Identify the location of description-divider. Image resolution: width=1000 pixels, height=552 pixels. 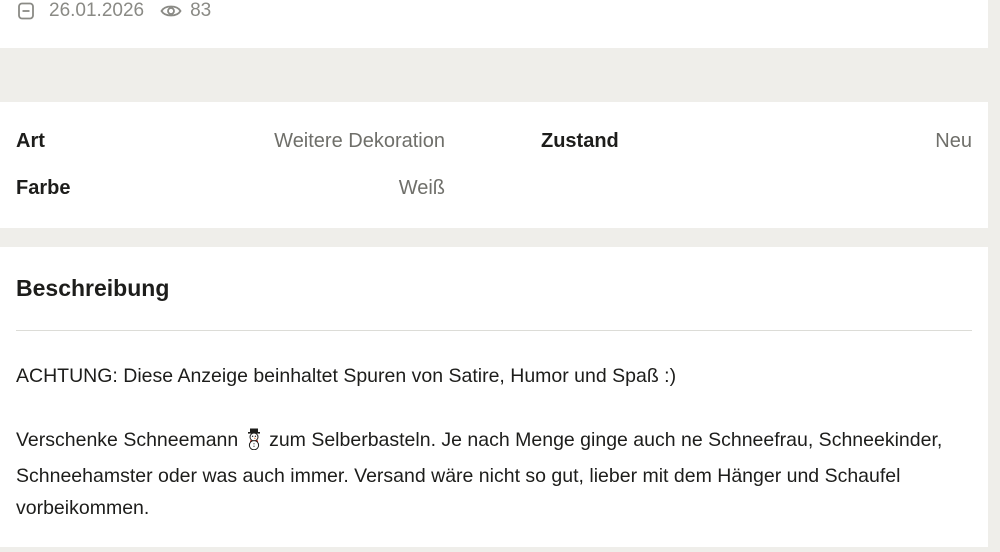
(494, 330).